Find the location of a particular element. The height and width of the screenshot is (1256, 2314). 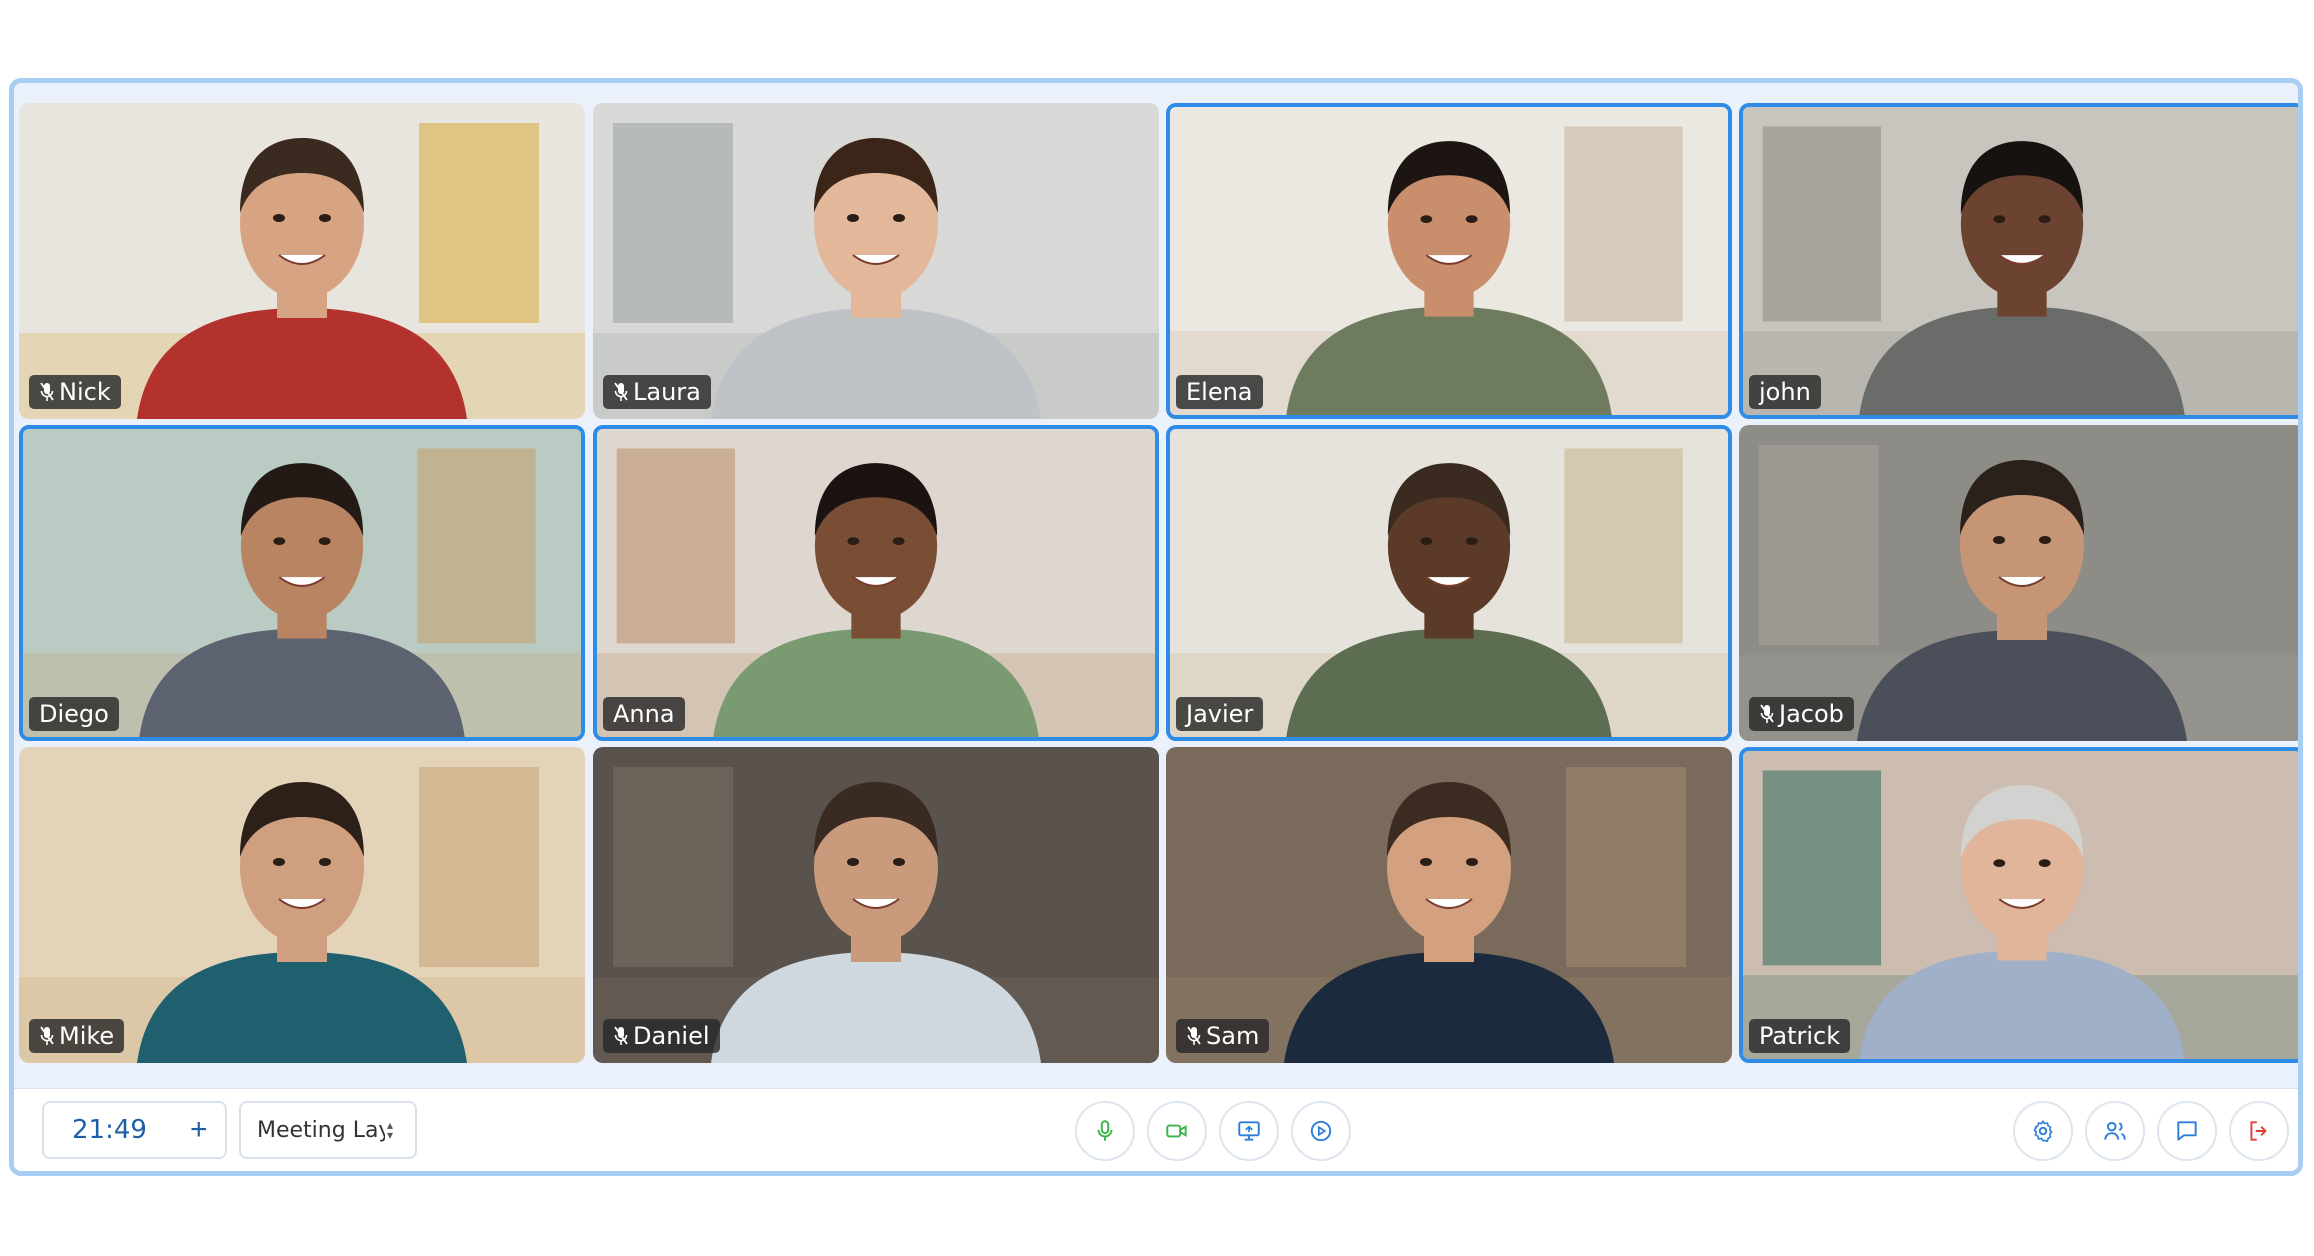

meeting-toolbar: 21:49 + Meeting Layc ▴▾ is located at coordinates (1156, 1129).